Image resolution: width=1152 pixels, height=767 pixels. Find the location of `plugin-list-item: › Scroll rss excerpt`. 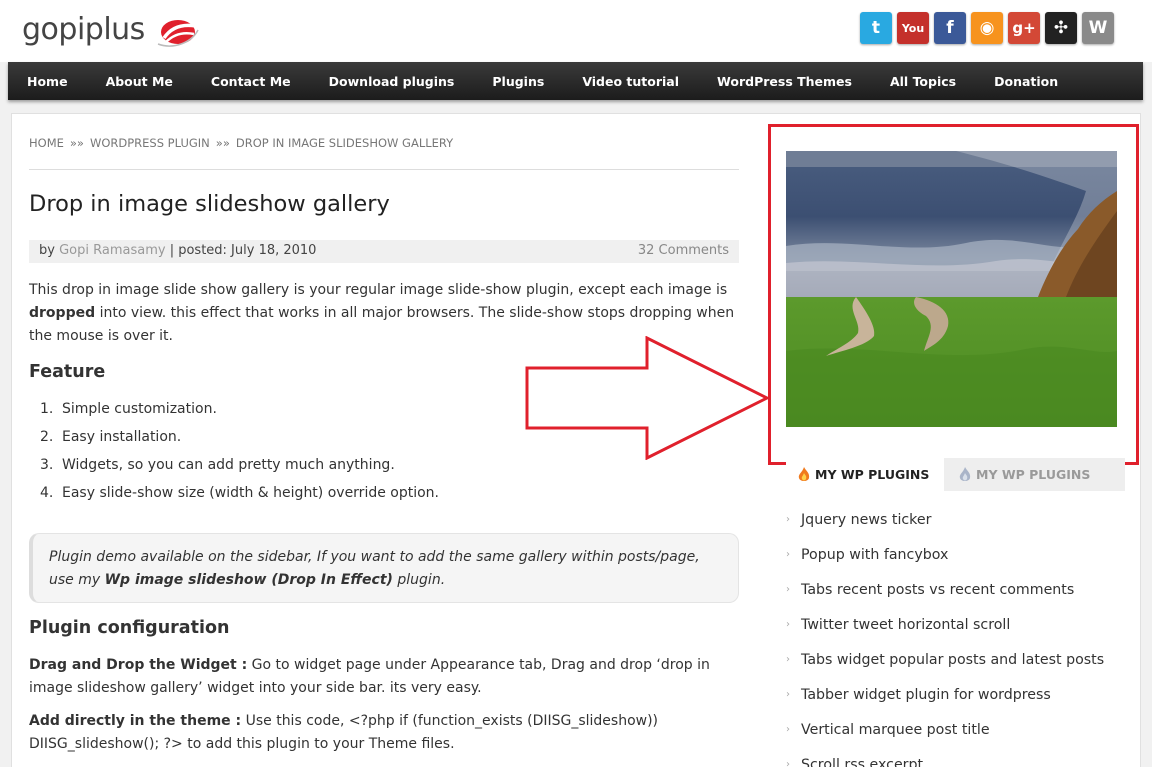

plugin-list-item: › Scroll rss excerpt is located at coordinates (945, 760).